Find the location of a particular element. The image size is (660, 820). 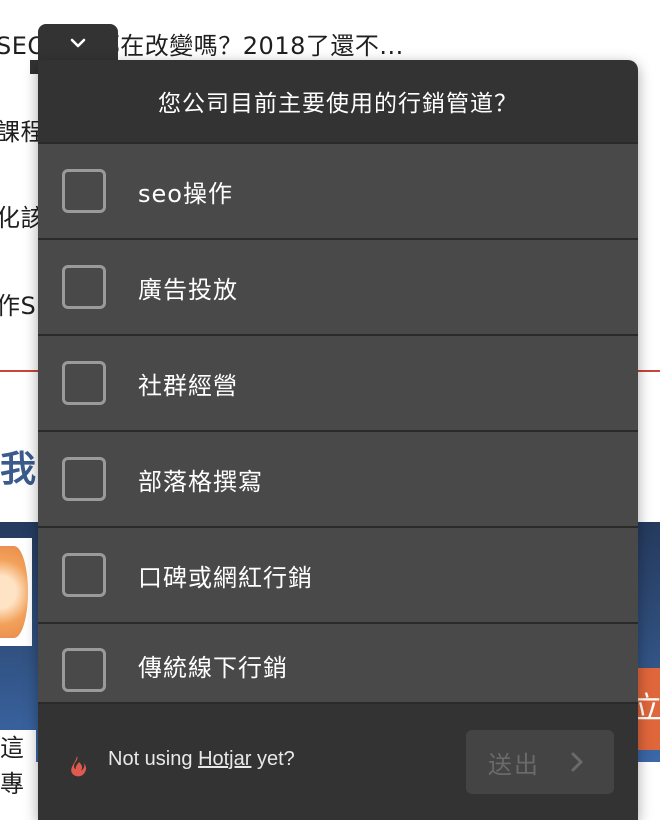

footer-prefix: Not using is located at coordinates (153, 759).